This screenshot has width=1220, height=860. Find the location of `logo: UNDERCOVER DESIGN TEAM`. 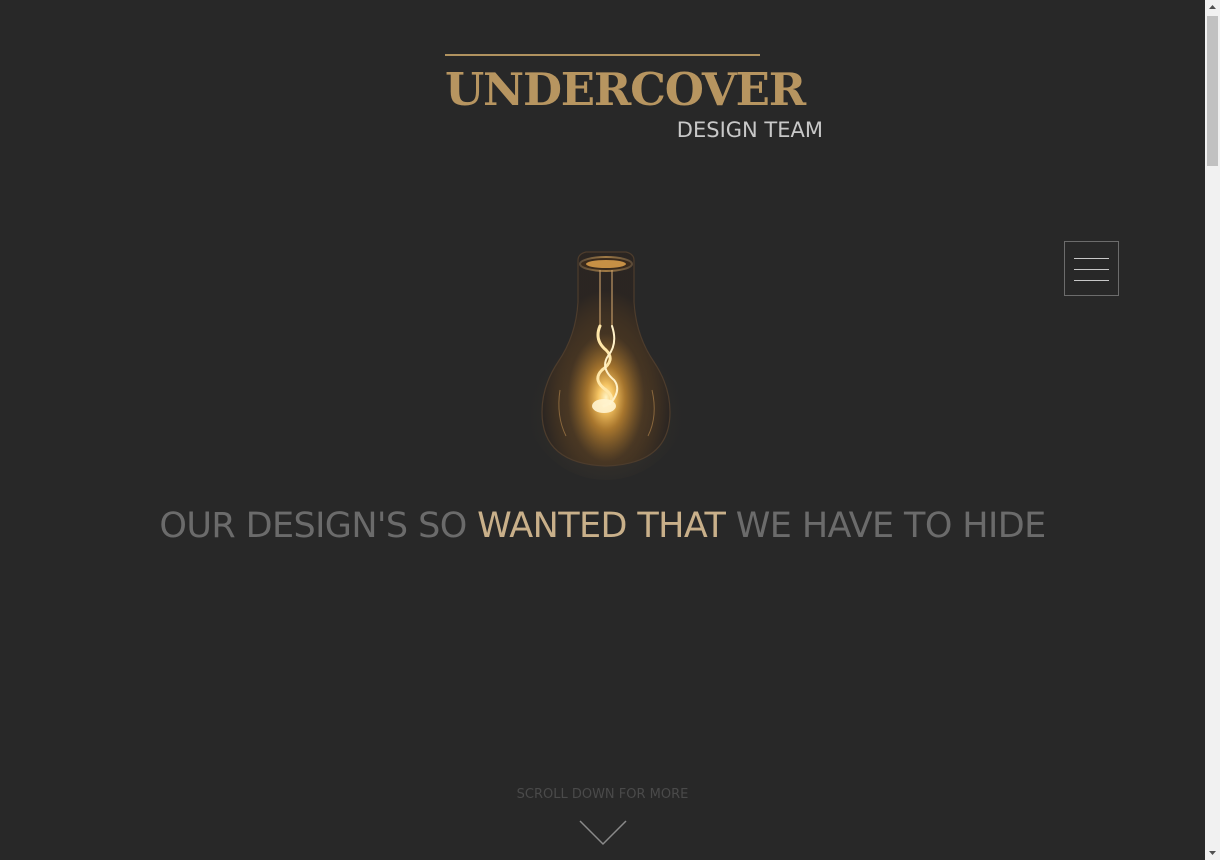

logo: UNDERCOVER DESIGN TEAM is located at coordinates (634, 100).